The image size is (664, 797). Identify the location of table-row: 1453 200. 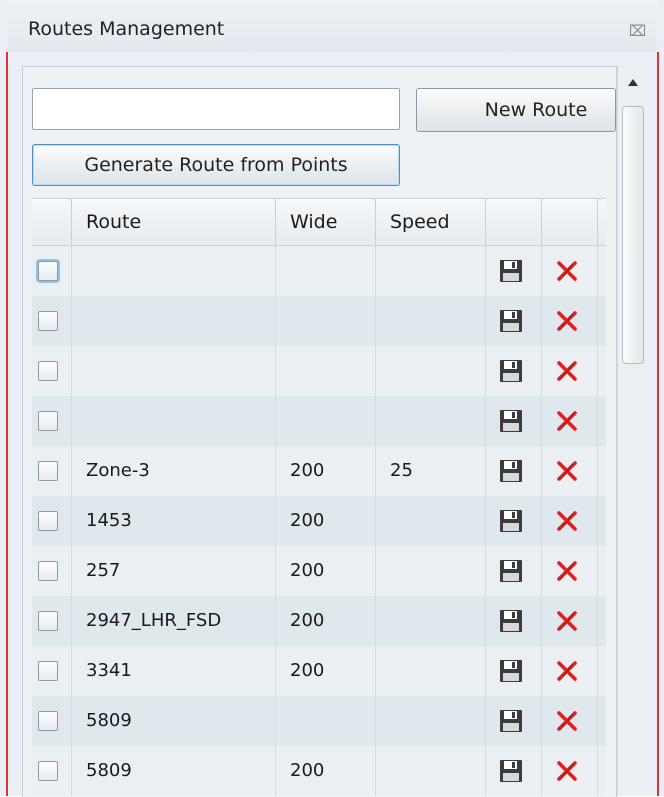
(319, 521).